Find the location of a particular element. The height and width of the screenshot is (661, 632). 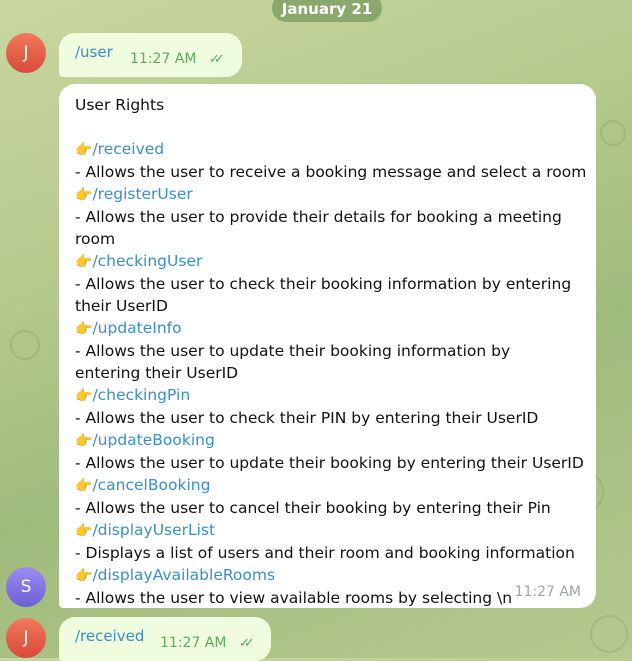

date-separator: January 21 is located at coordinates (327, 11).